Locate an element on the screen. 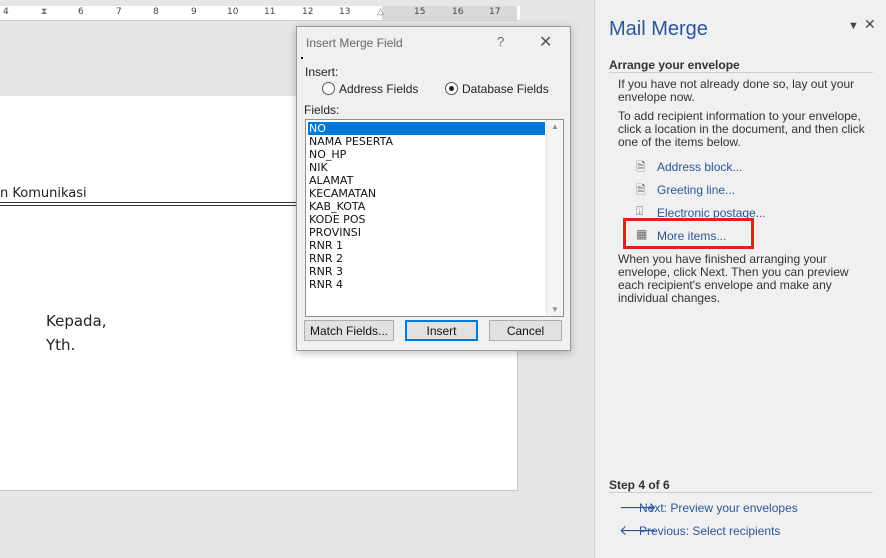 The height and width of the screenshot is (558, 886). doc-recipient-line: Yth. is located at coordinates (60, 345).